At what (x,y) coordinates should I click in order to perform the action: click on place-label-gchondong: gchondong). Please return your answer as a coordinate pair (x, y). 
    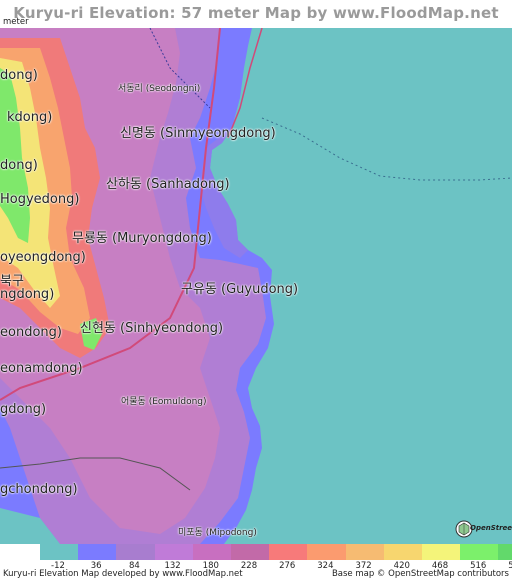
    Looking at the image, I should click on (39, 489).